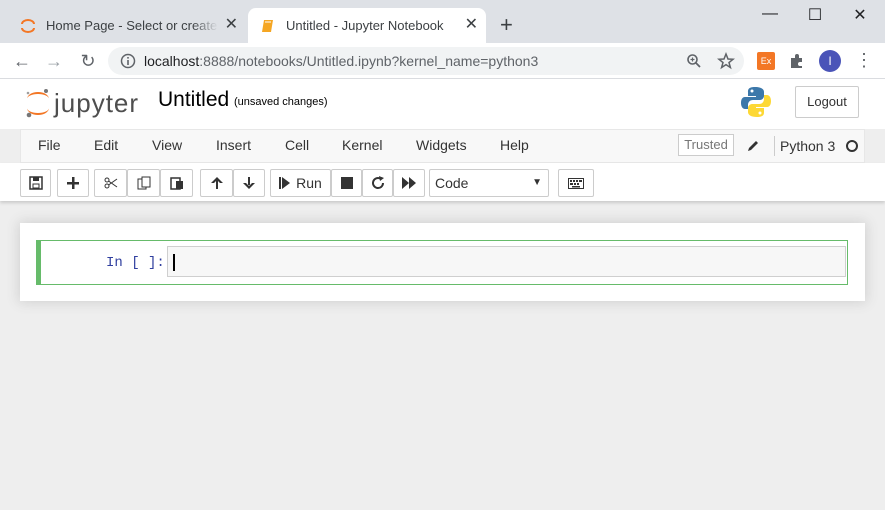 This screenshot has height=510, width=885. I want to click on scissors-icon, so click(110, 183).